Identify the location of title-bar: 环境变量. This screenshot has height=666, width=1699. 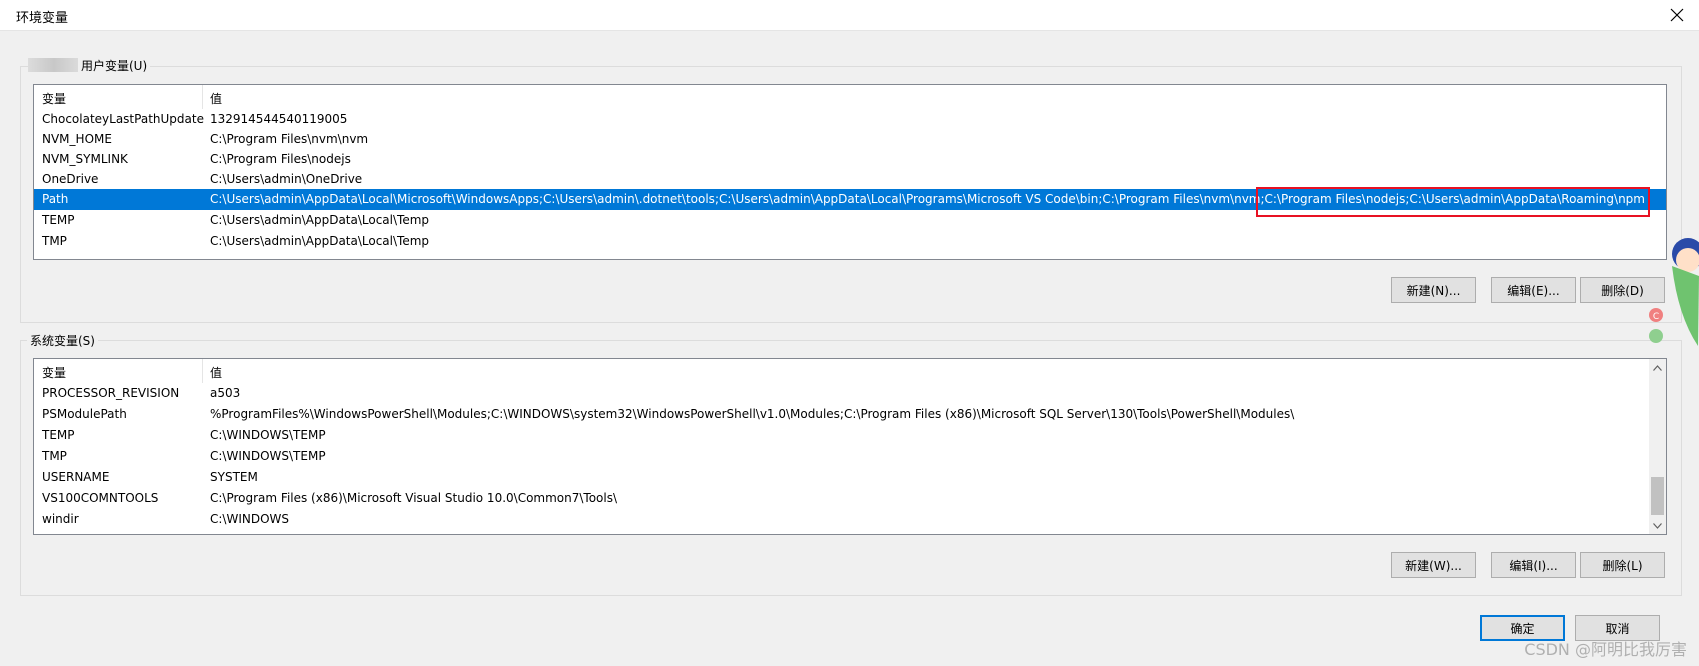
(849, 15).